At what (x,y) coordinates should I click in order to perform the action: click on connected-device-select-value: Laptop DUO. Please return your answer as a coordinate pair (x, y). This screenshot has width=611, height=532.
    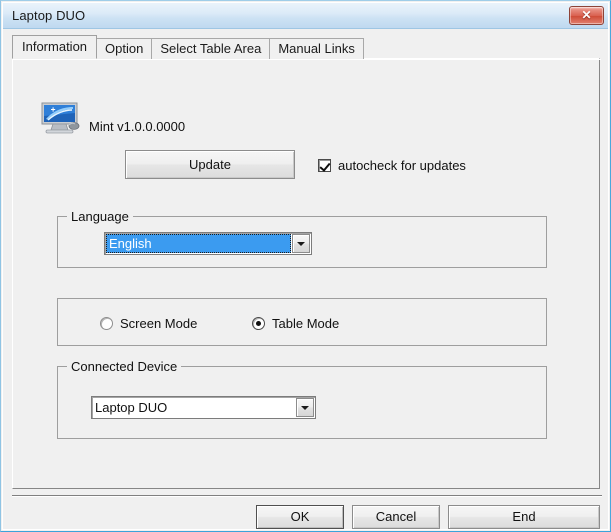
    Looking at the image, I should click on (131, 407).